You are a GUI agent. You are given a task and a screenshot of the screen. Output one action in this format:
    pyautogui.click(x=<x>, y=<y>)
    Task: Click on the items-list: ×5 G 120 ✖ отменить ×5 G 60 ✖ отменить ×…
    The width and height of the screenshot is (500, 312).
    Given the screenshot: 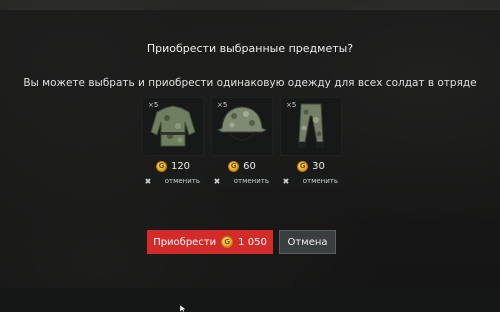 What is the action you would take?
    pyautogui.click(x=242, y=142)
    